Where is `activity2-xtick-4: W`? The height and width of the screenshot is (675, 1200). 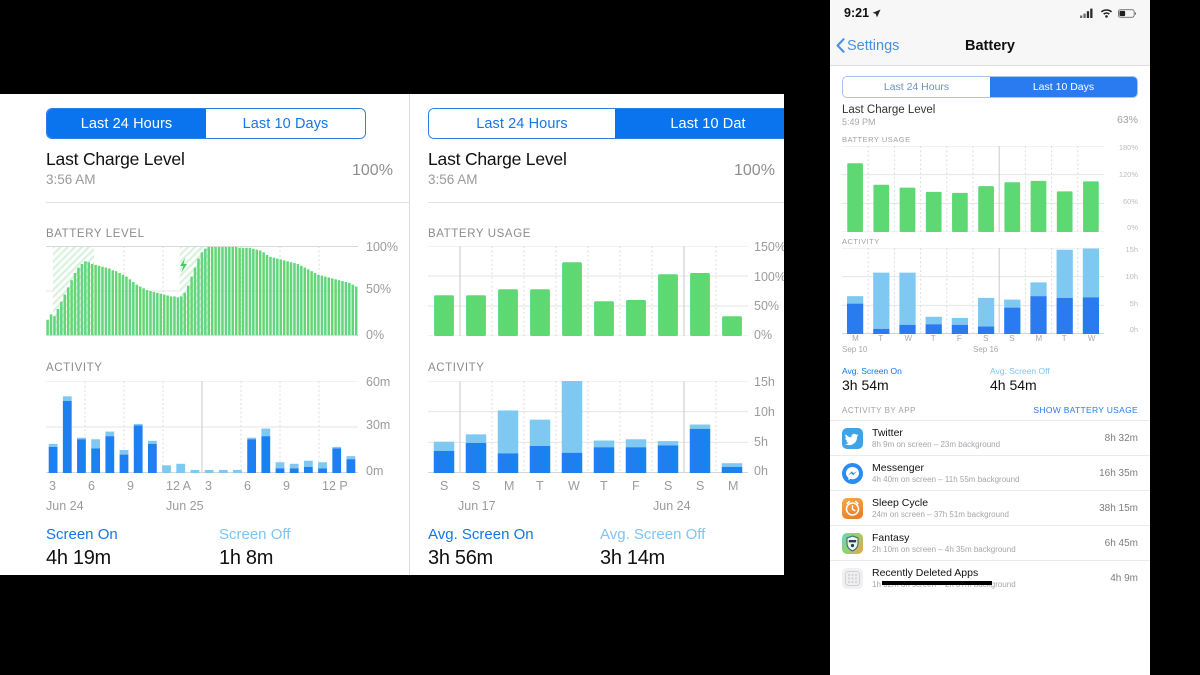 activity2-xtick-4: W is located at coordinates (574, 486).